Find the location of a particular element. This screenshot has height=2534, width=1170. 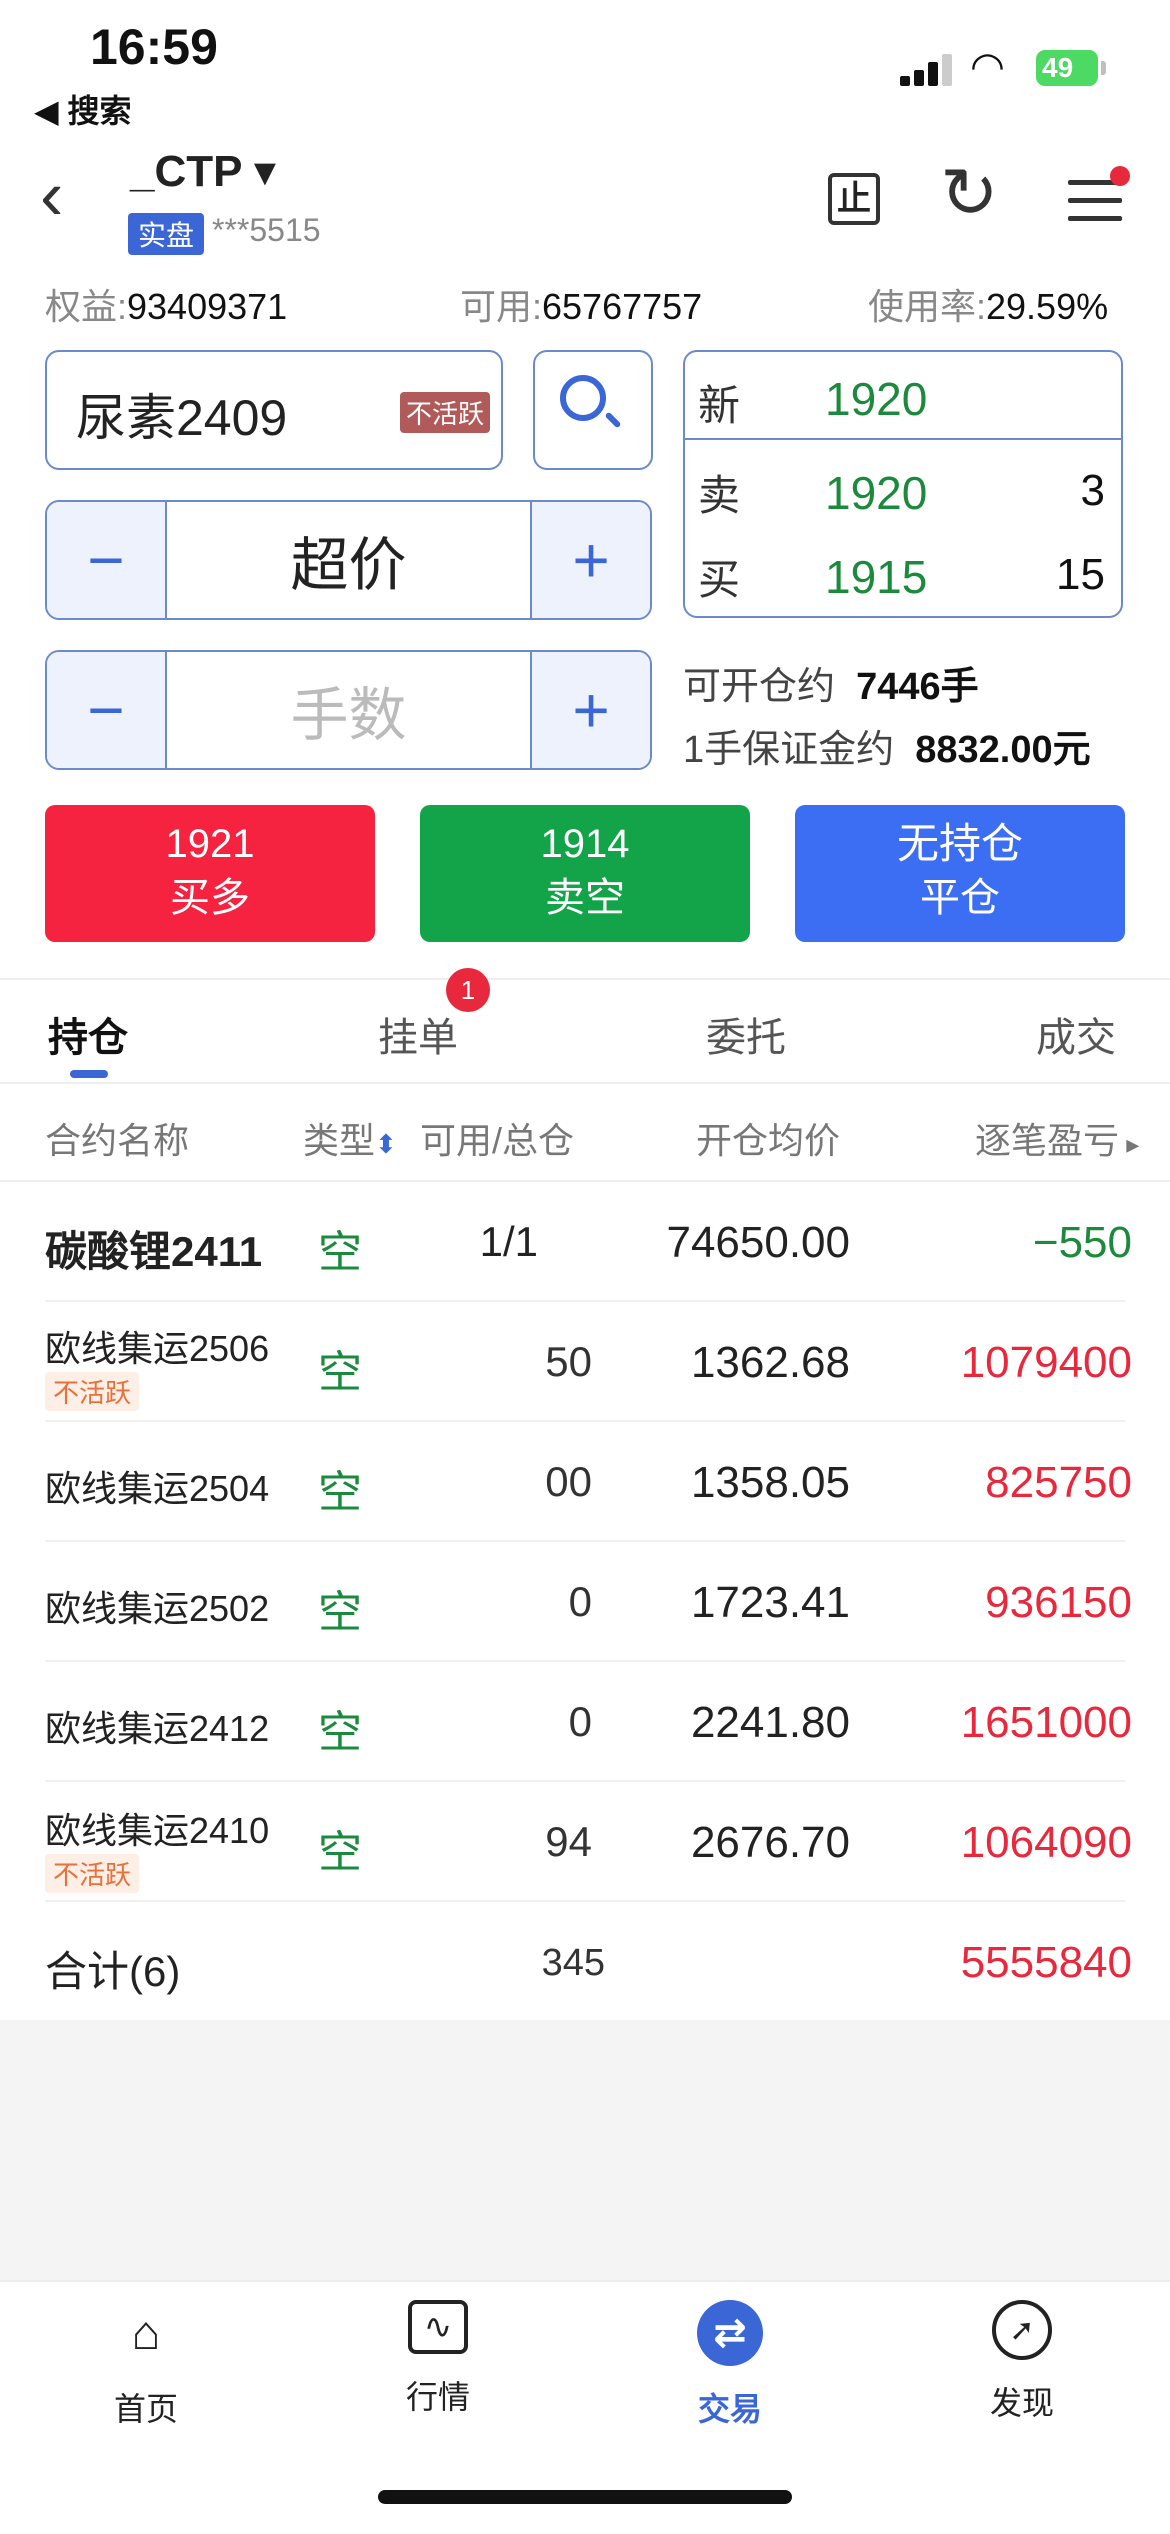

row-available: 50 is located at coordinates (568, 1361).